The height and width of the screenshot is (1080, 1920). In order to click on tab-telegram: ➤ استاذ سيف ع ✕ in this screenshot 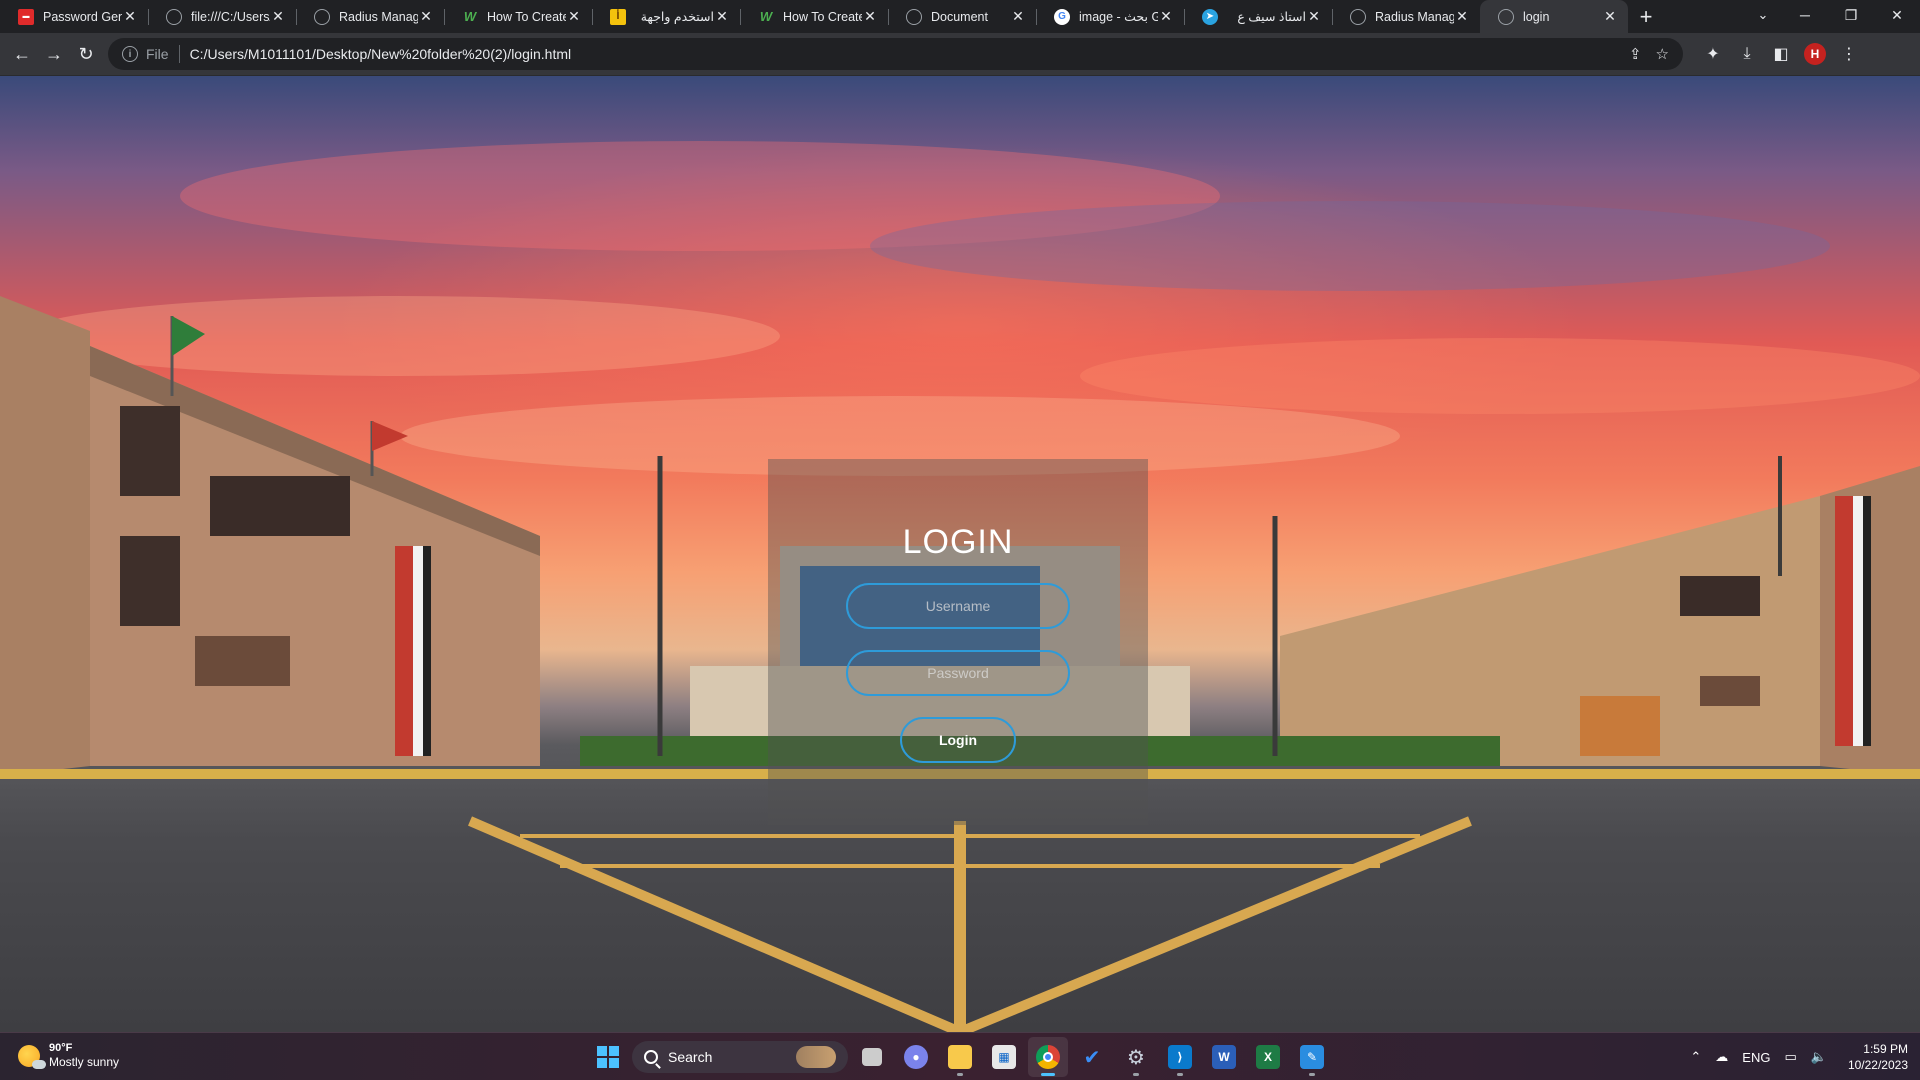, I will do `click(1258, 16)`.